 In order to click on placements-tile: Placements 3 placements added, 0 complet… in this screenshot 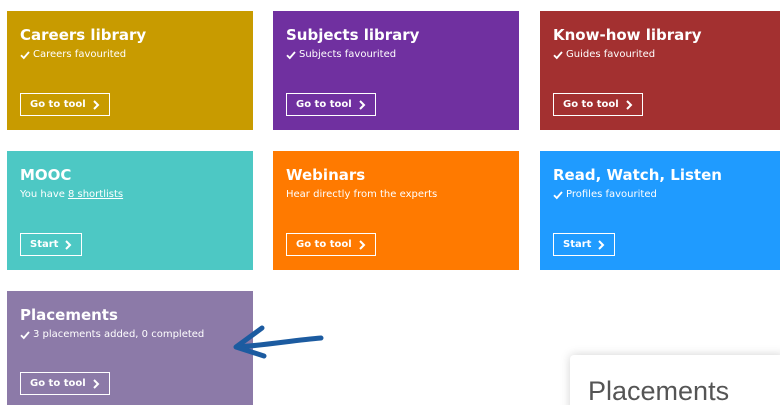, I will do `click(130, 348)`.